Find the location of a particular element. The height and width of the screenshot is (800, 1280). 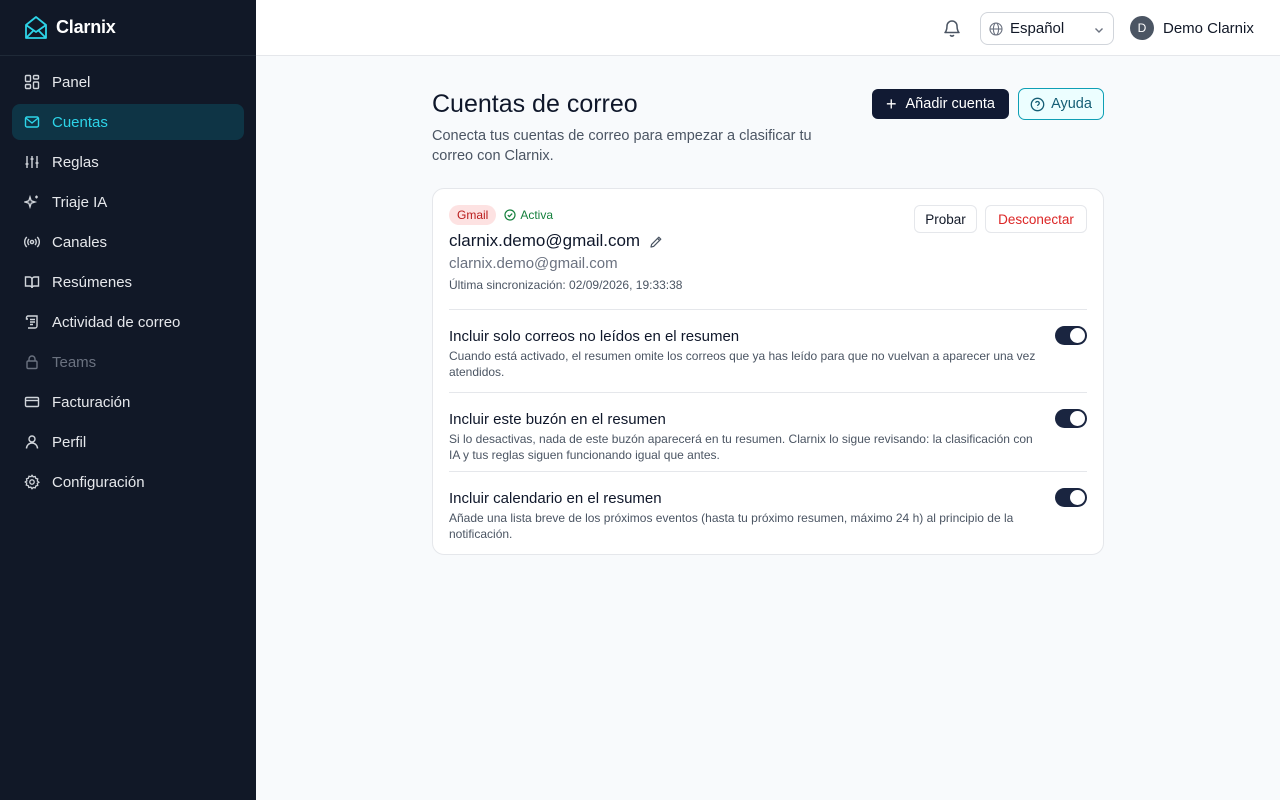

sliders-icon is located at coordinates (32, 162).